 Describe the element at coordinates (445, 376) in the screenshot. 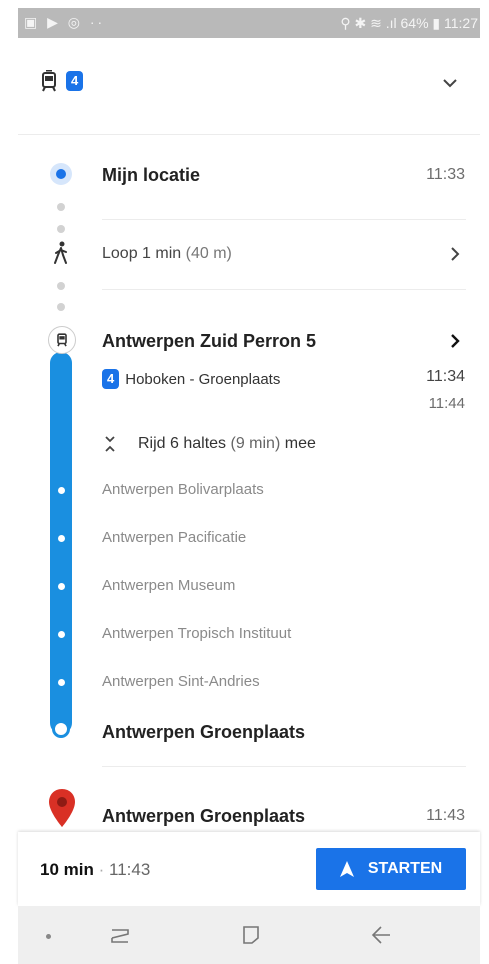

I see `departure-time: 11:34` at that location.